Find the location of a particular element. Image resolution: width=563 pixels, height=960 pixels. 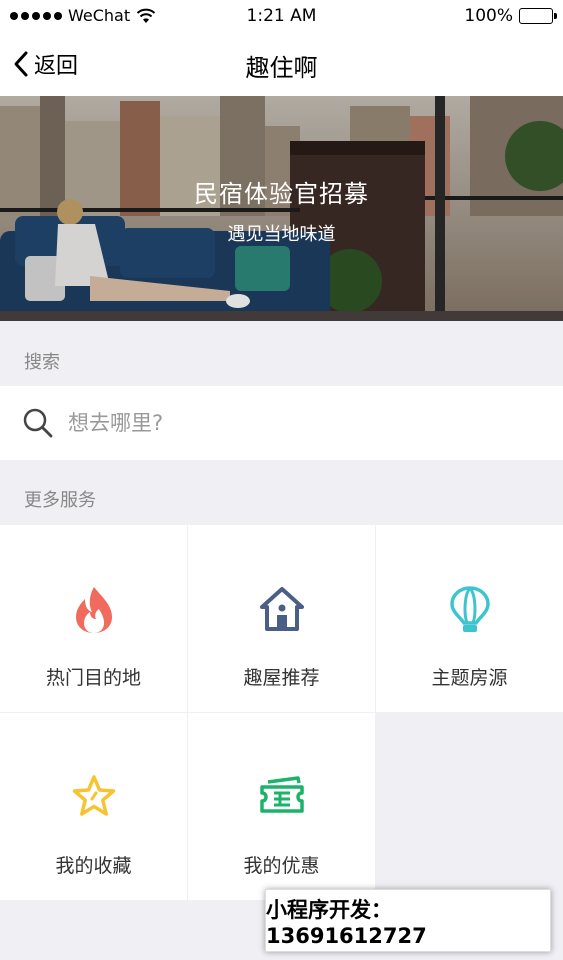

flame-icon is located at coordinates (93, 610).